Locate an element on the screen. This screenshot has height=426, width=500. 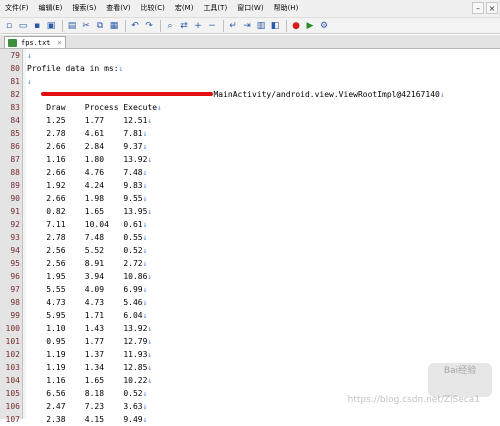
line-text: 1.16 1.80 13.92↓ is located at coordinates (89, 159).